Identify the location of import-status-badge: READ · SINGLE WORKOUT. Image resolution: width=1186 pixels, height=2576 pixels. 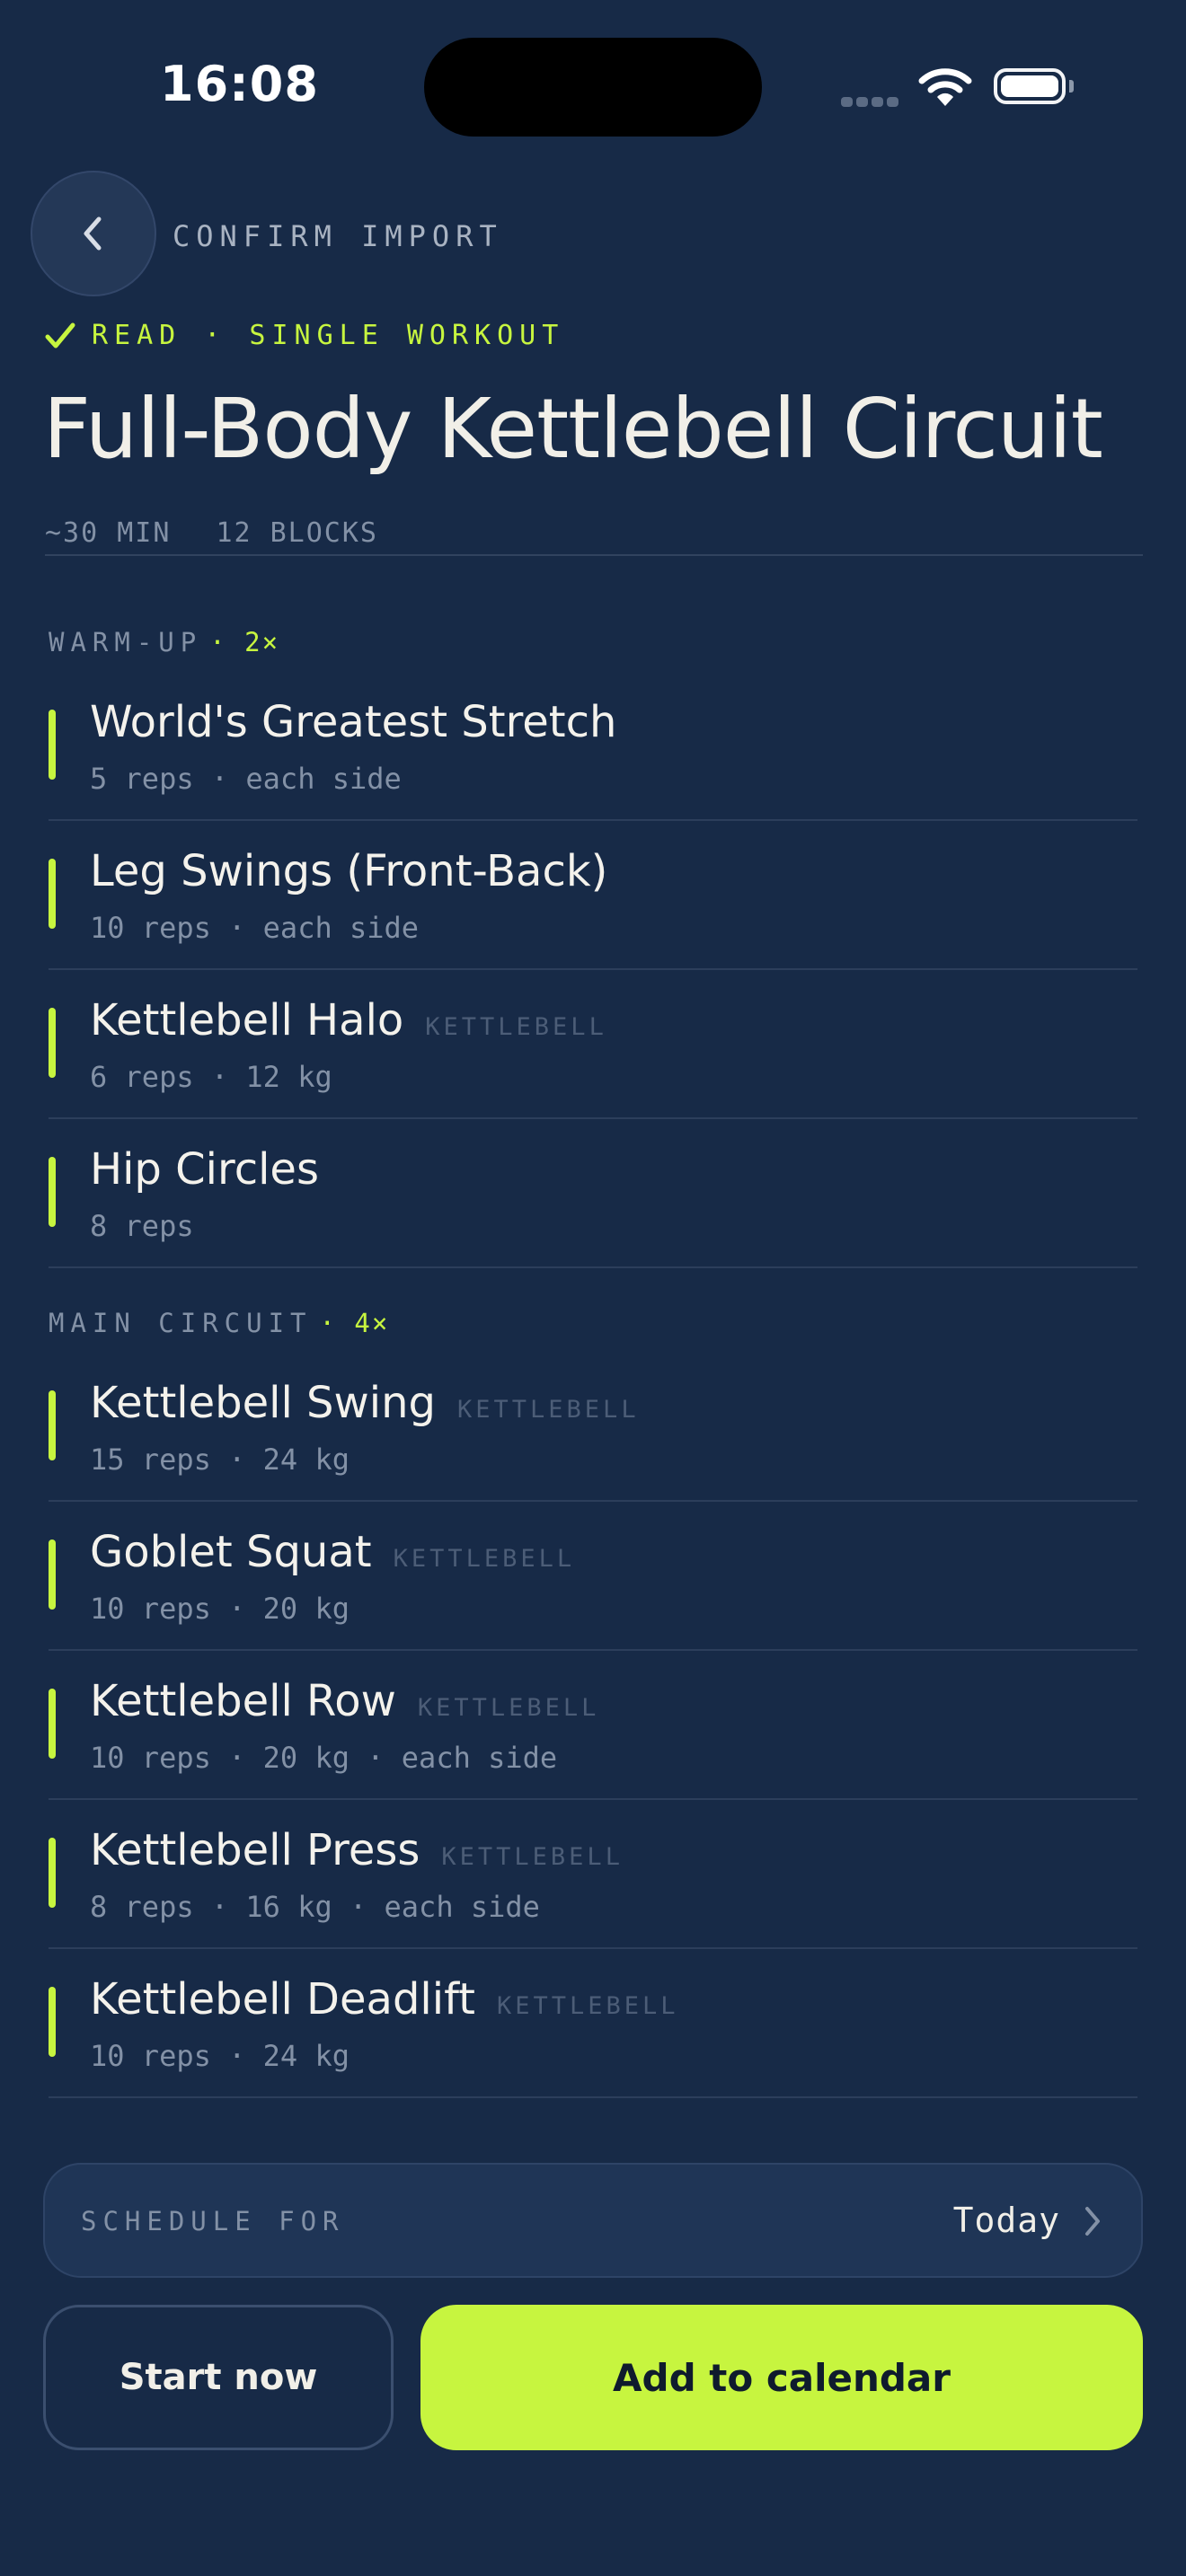
(304, 335).